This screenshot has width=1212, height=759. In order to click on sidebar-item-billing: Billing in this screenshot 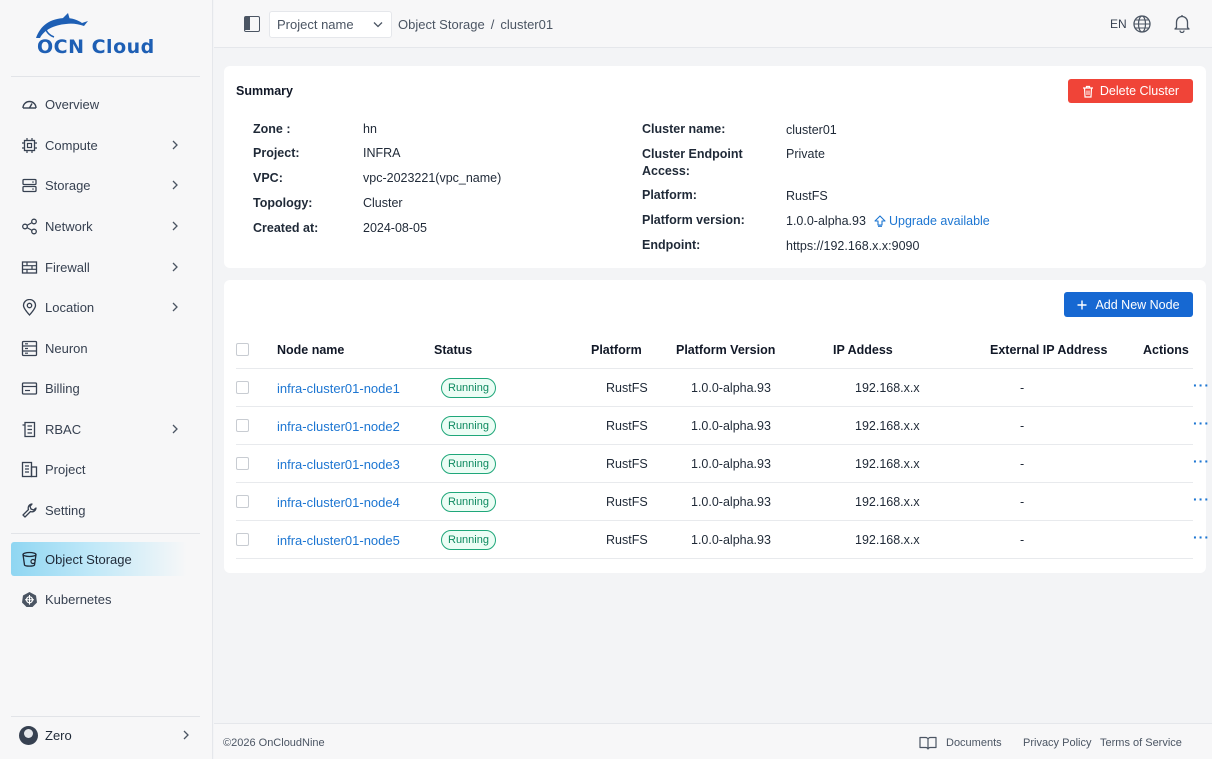, I will do `click(99, 388)`.